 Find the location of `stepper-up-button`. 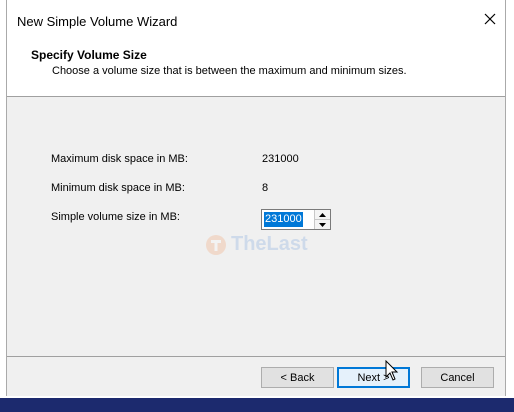

stepper-up-button is located at coordinates (322, 215).